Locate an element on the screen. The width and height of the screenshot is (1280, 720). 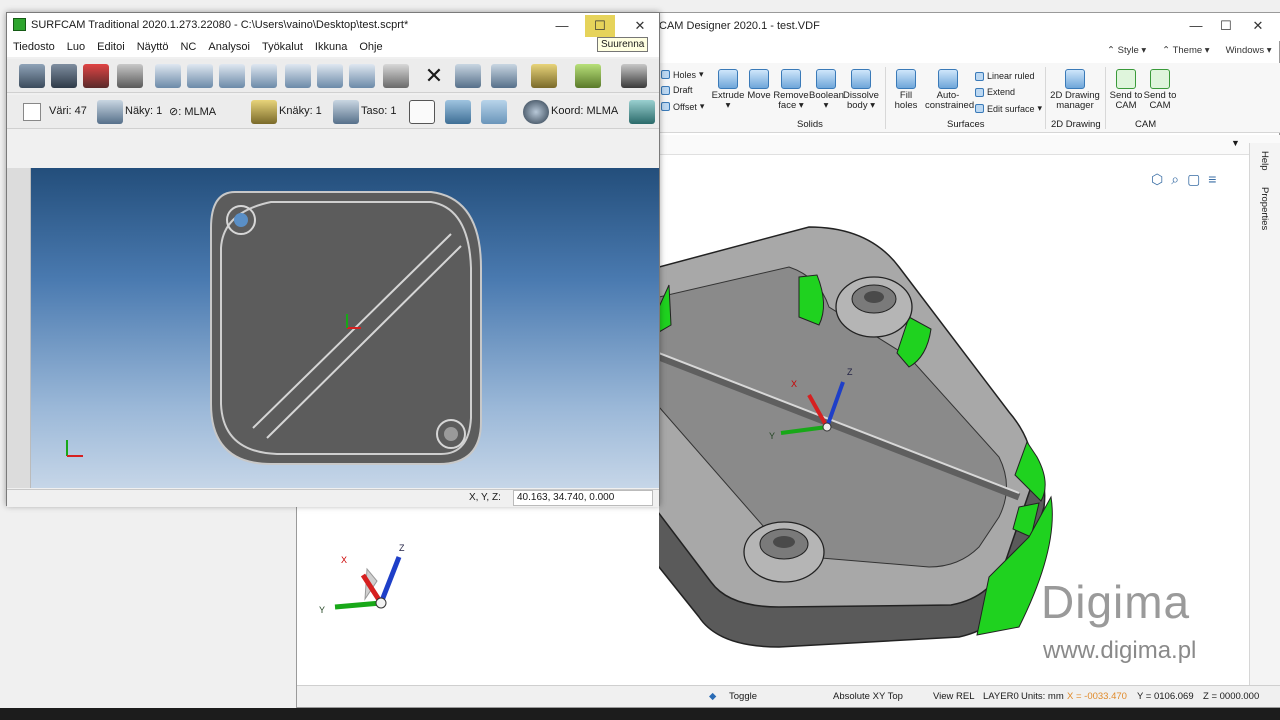
xyz-label: X, Y, Z: is located at coordinates (485, 497).